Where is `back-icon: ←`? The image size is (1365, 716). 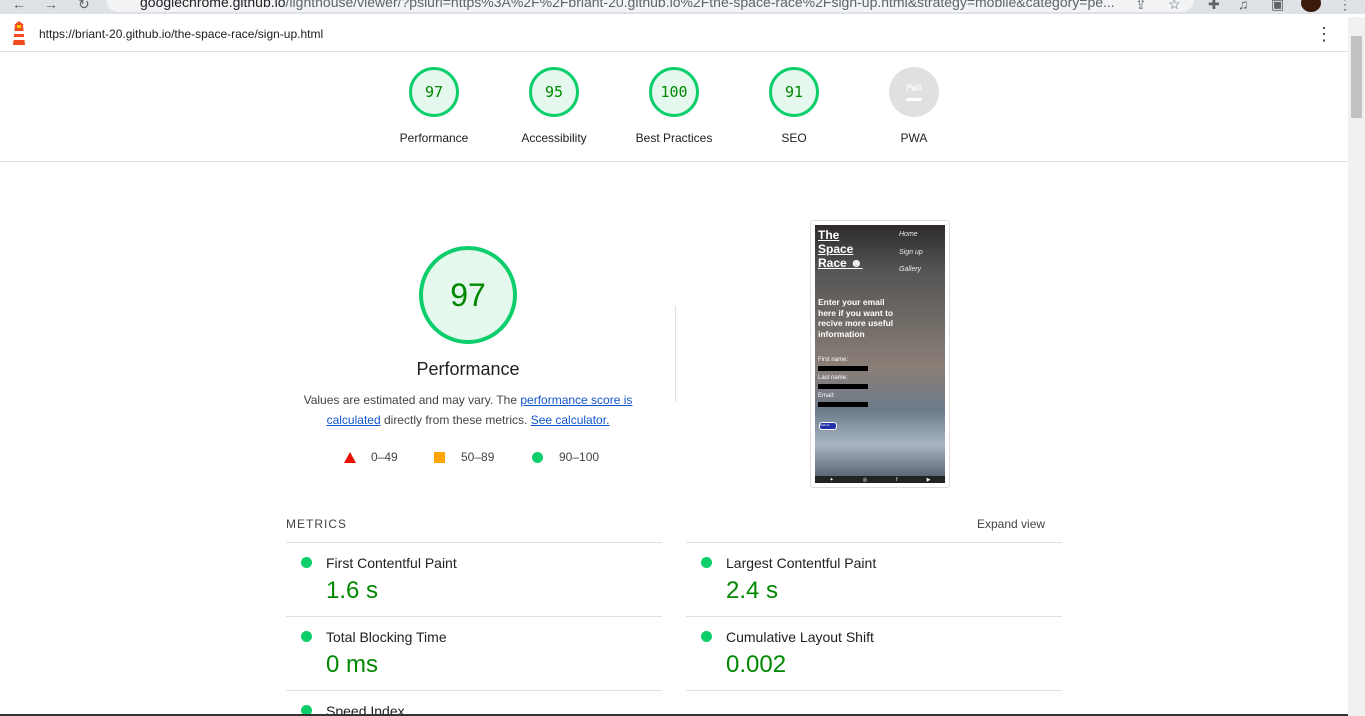
back-icon: ← is located at coordinates (19, 6).